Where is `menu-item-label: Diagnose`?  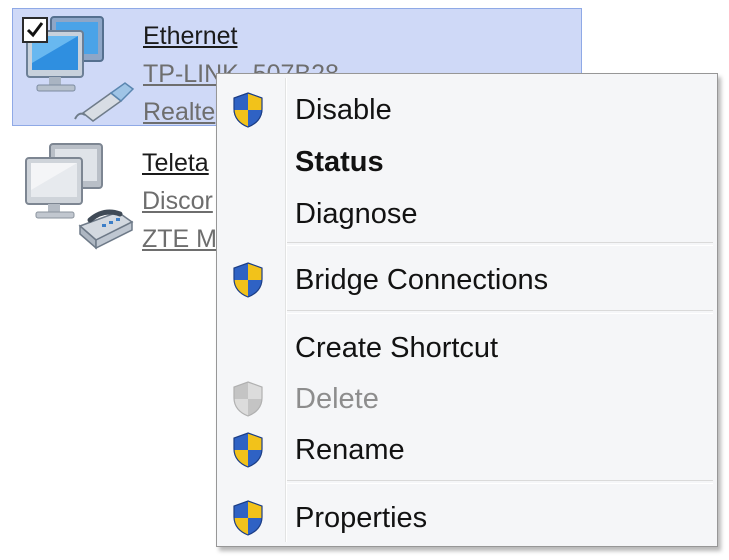 menu-item-label: Diagnose is located at coordinates (356, 214).